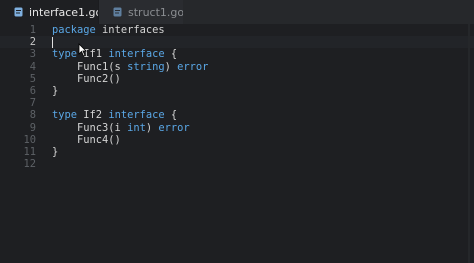 This screenshot has width=474, height=263. Describe the element at coordinates (237, 103) in the screenshot. I see `code-line: 7` at that location.